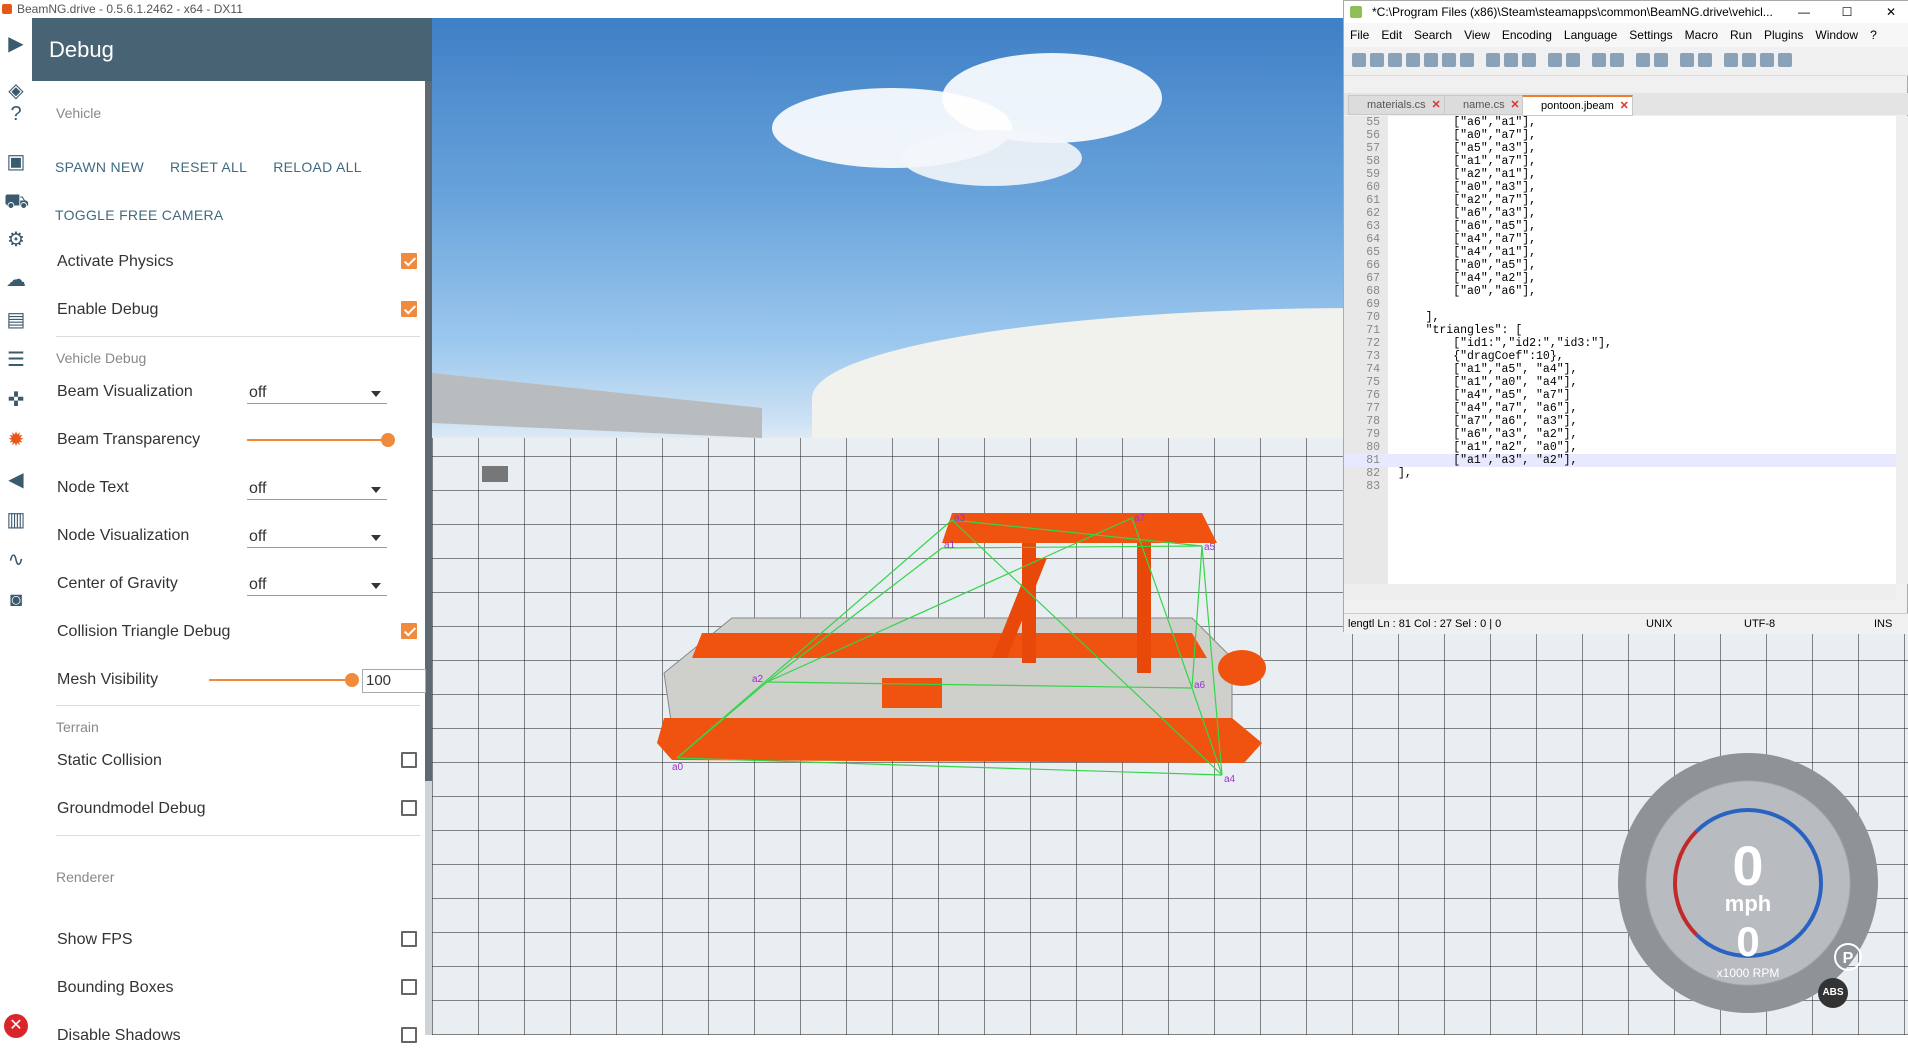  What do you see at coordinates (1620, 174) in the screenshot?
I see `code-line: 59 ["a2","a1"],` at bounding box center [1620, 174].